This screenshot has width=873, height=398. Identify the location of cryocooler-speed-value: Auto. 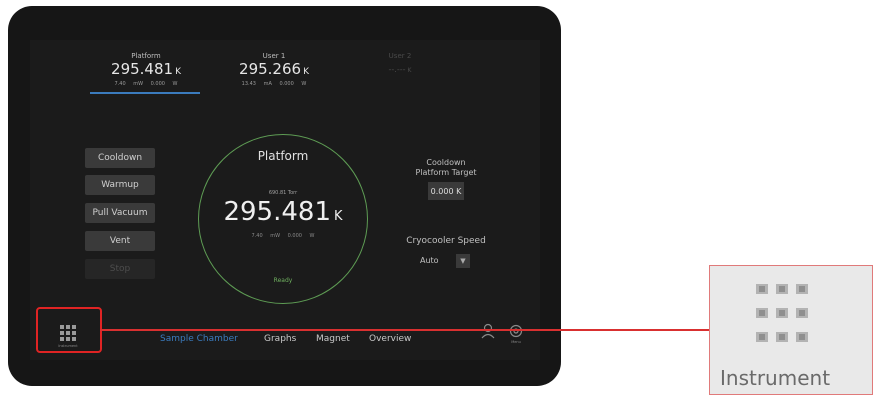
(429, 260).